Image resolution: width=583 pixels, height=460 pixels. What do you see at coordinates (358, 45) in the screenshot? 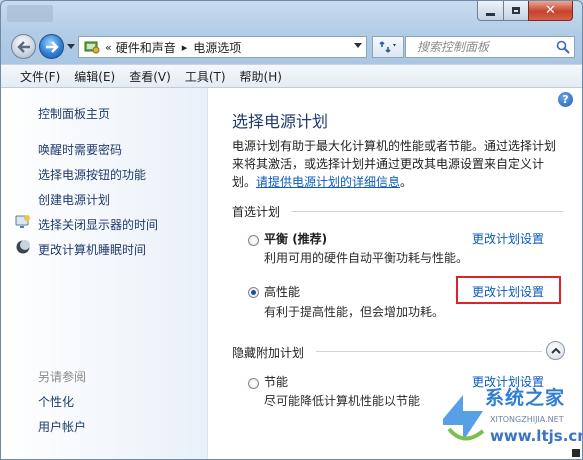
I see `address-dropdown-icon` at bounding box center [358, 45].